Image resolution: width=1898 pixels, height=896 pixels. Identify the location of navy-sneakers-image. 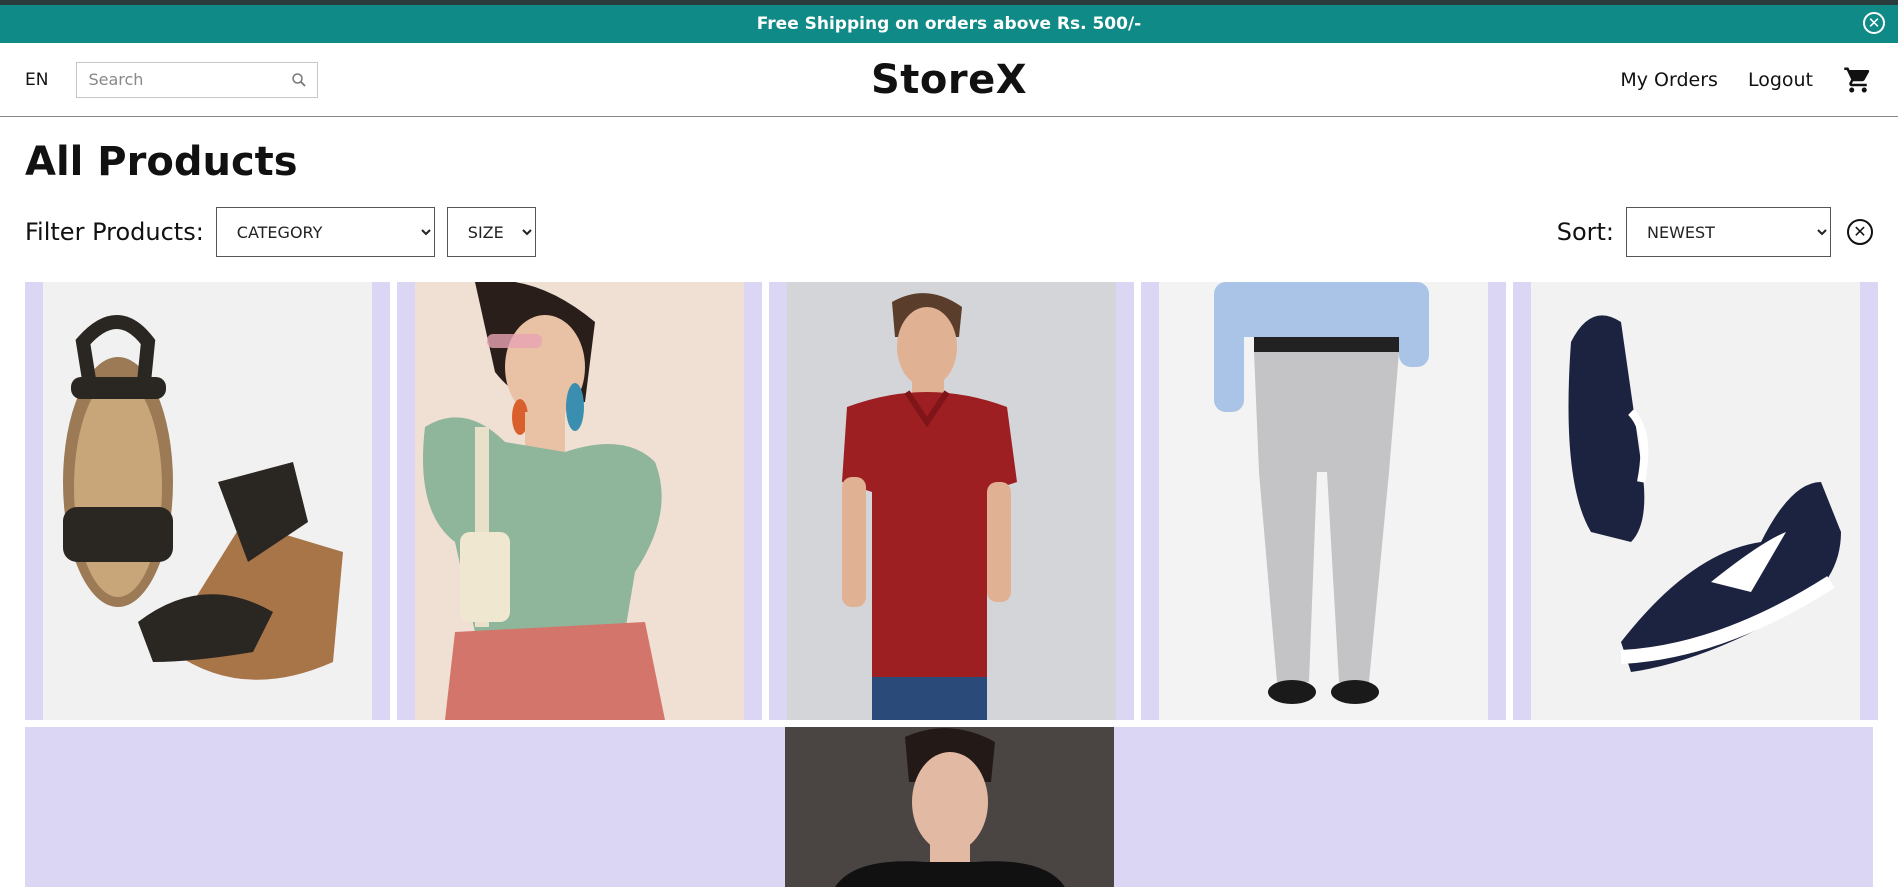
(1695, 501).